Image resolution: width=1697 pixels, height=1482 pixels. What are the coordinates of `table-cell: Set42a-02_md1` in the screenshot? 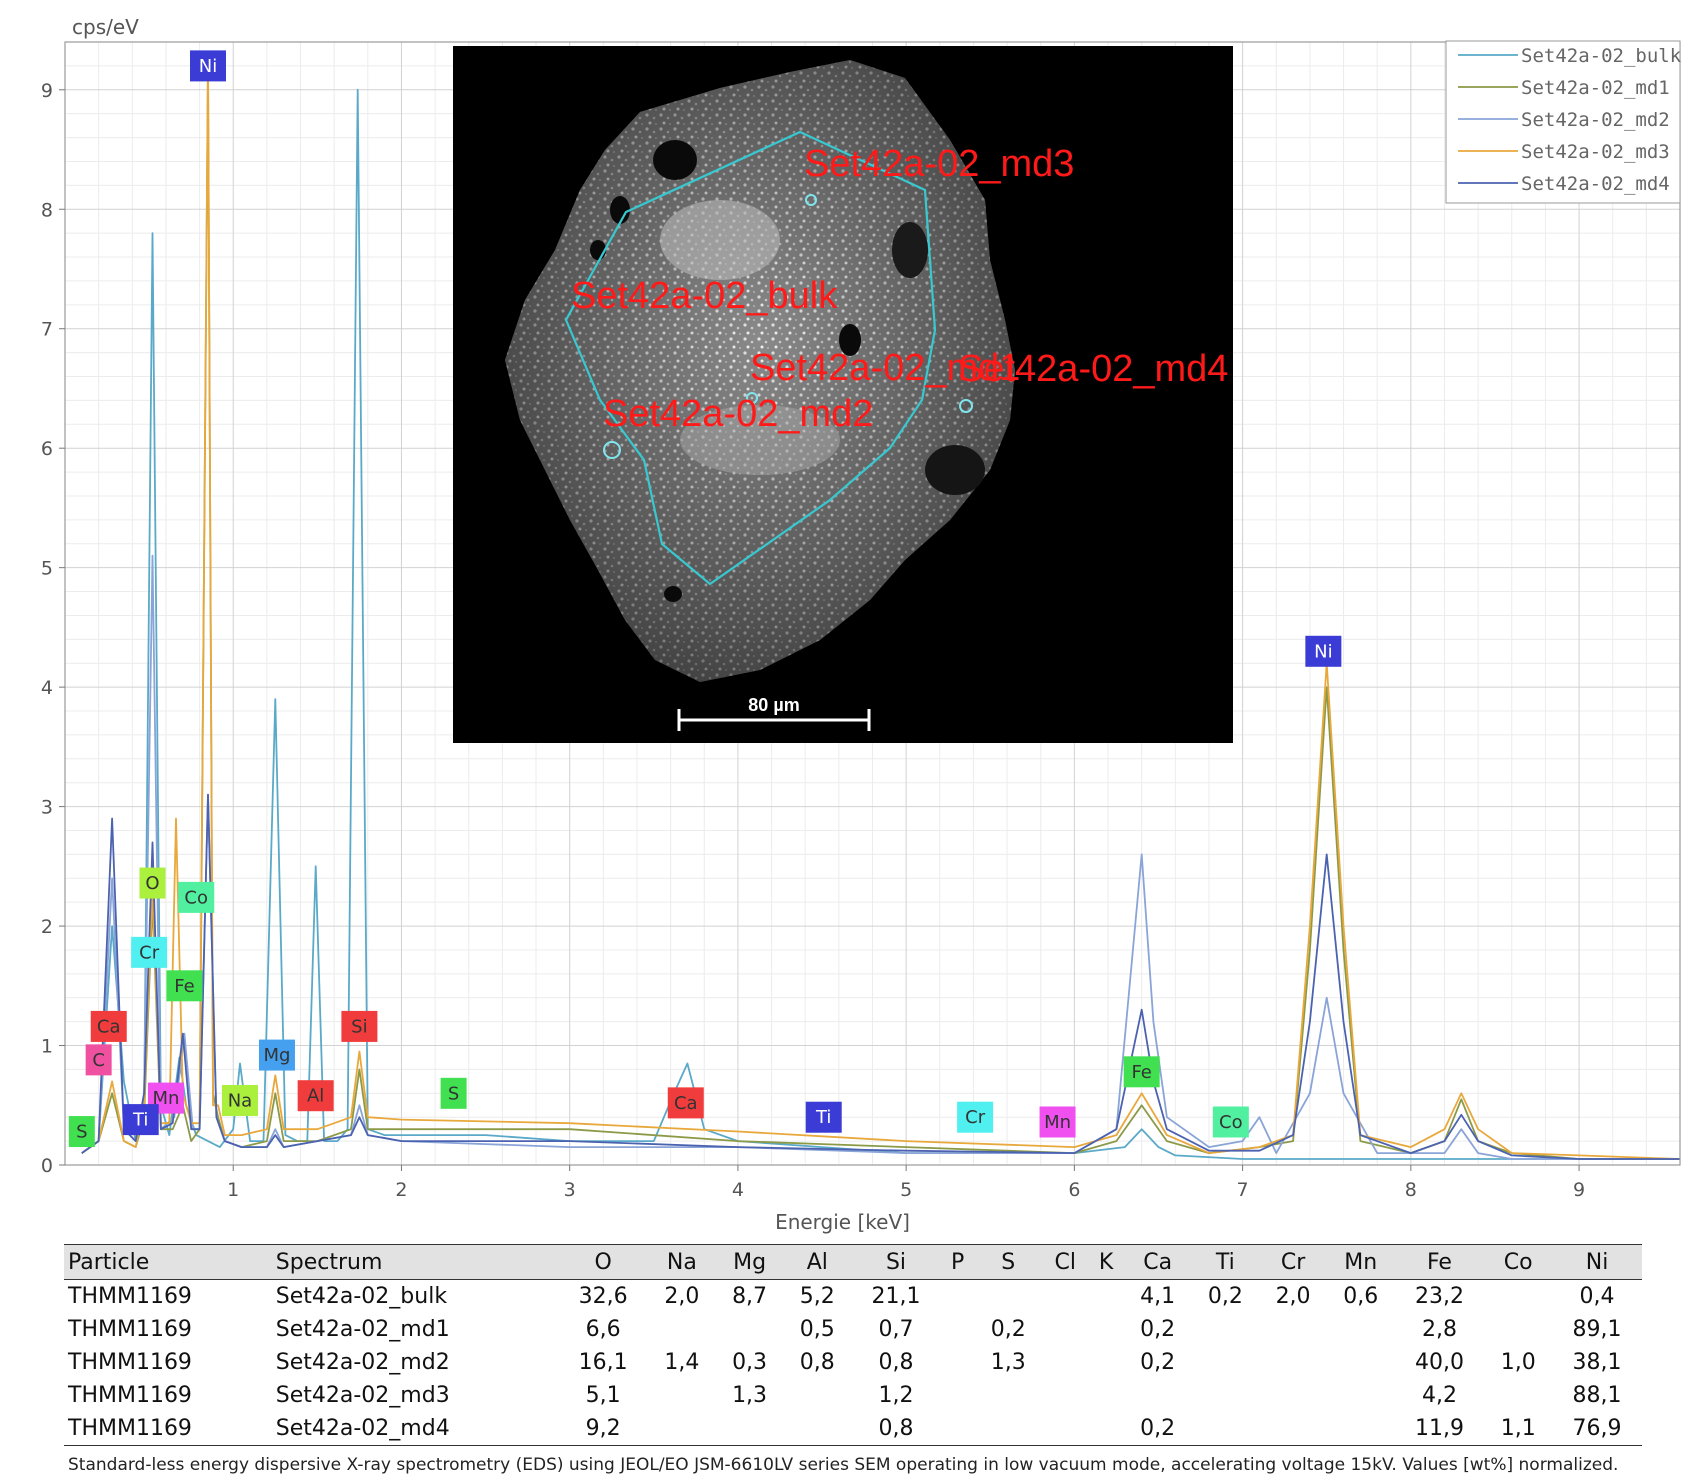 It's located at (362, 1329).